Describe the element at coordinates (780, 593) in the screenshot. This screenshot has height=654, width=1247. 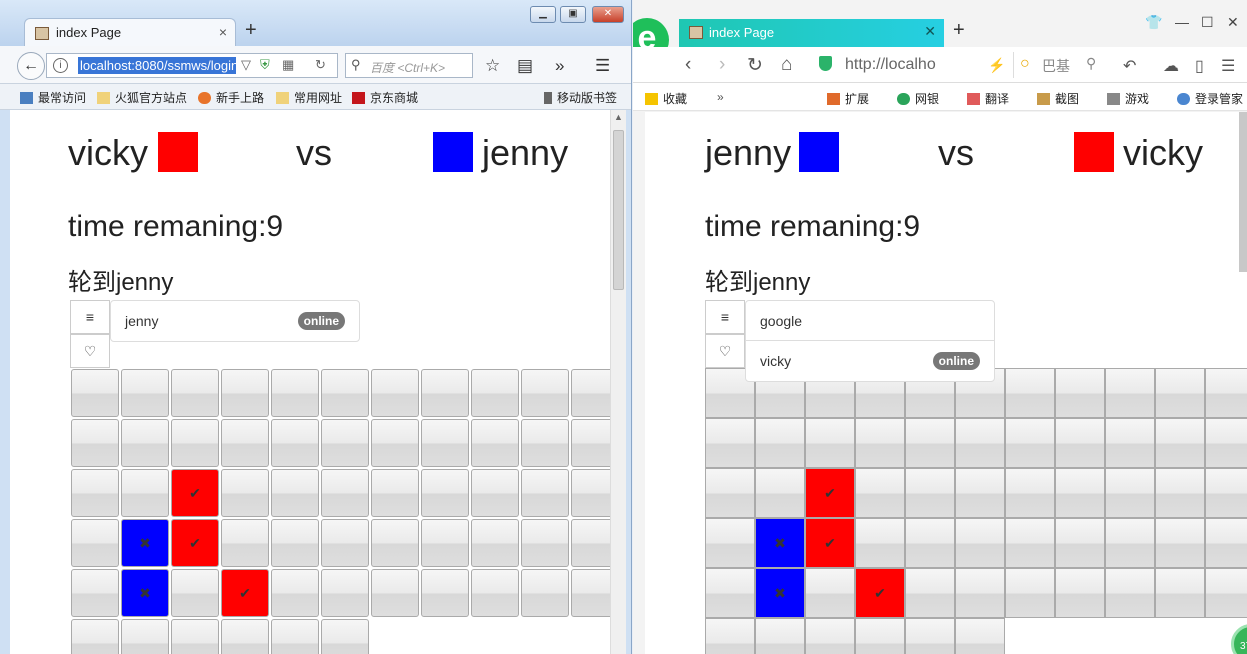
I see `board-cell-blue: ✖` at that location.